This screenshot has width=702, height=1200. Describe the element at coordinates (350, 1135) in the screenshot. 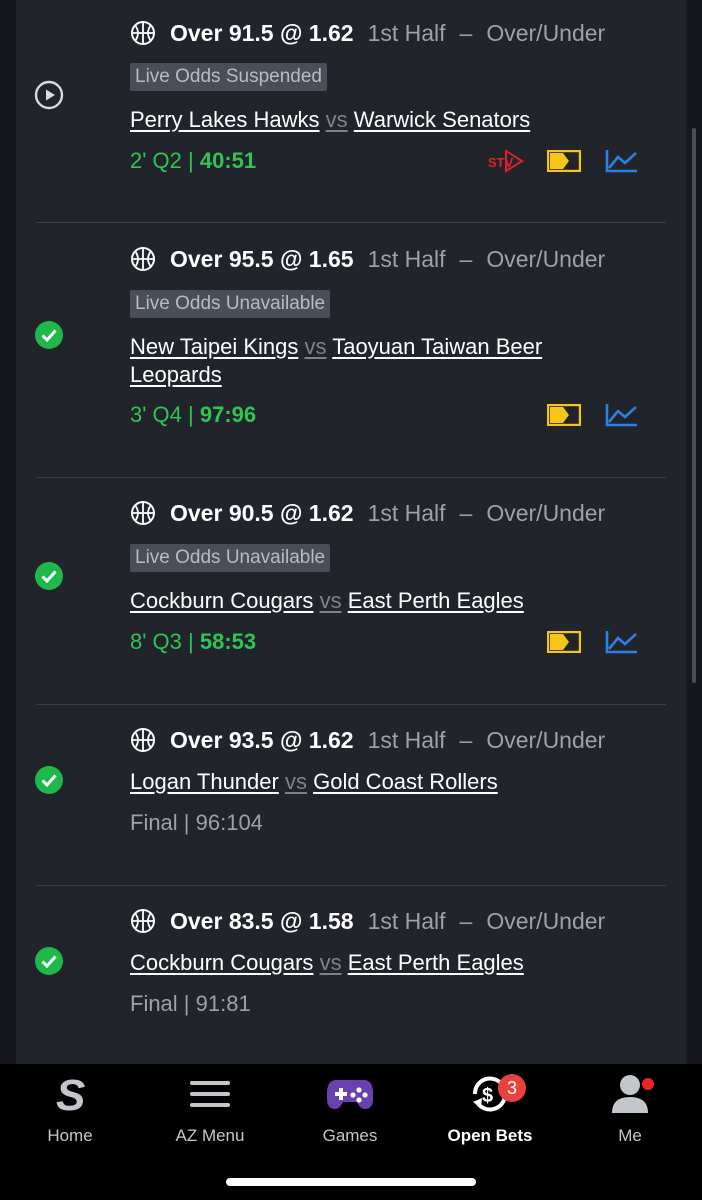

I see `tab-label: Games` at that location.